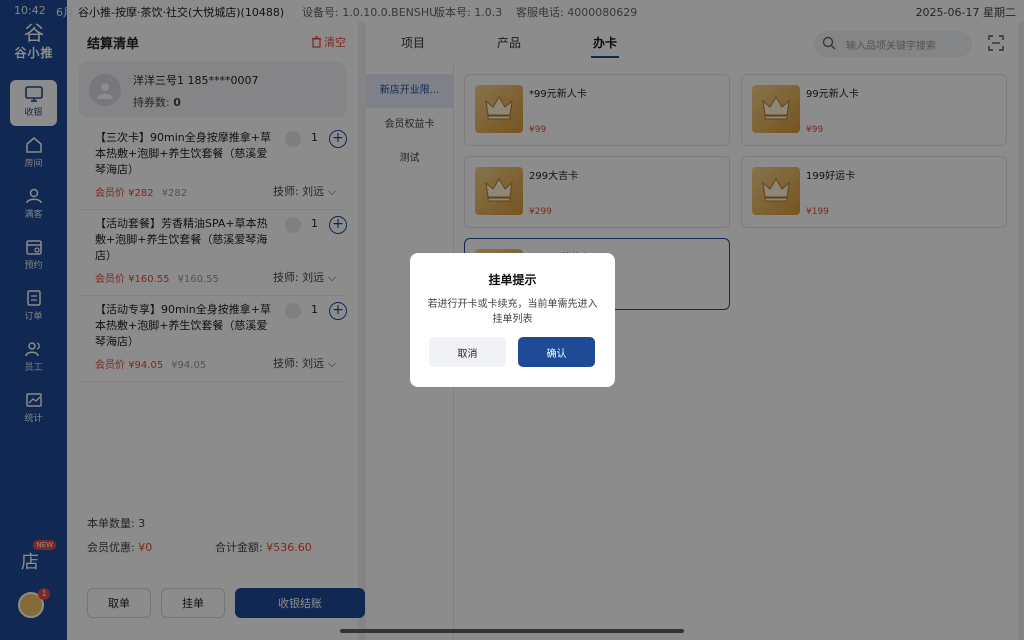 The height and width of the screenshot is (640, 1024). I want to click on dialog-buttons: 取消 确认, so click(512, 352).